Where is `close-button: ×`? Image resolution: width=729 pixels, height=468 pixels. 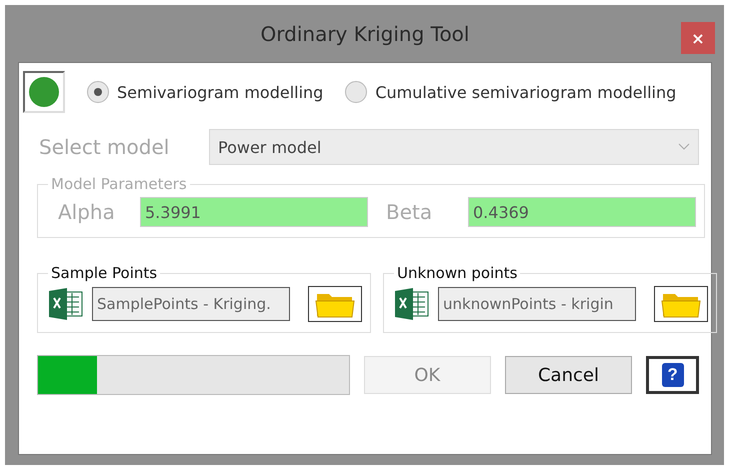
close-button: × is located at coordinates (698, 38).